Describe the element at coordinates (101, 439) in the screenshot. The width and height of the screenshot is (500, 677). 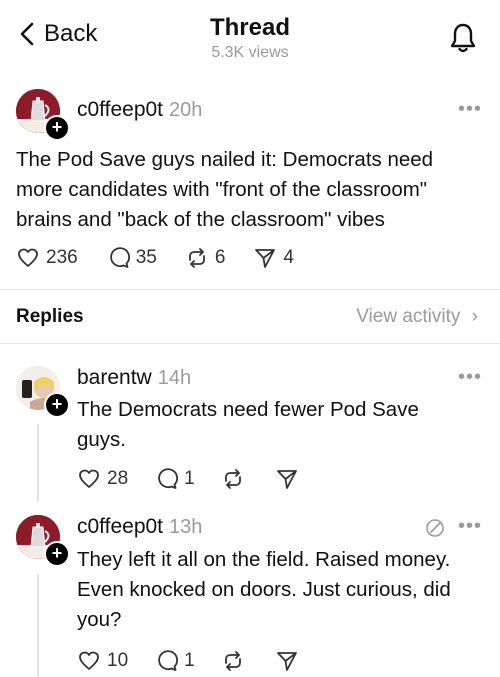
I see `reply-text-line: guys.` at that location.